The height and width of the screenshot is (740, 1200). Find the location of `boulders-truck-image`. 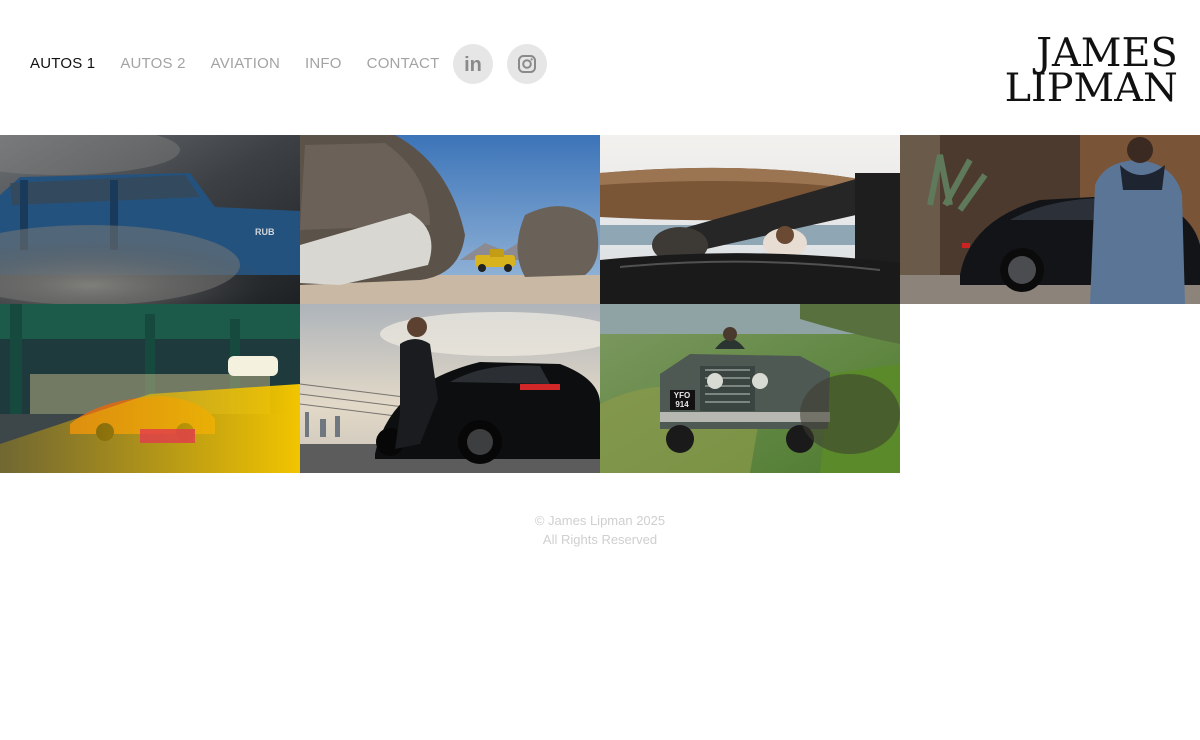

boulders-truck-image is located at coordinates (450, 219).